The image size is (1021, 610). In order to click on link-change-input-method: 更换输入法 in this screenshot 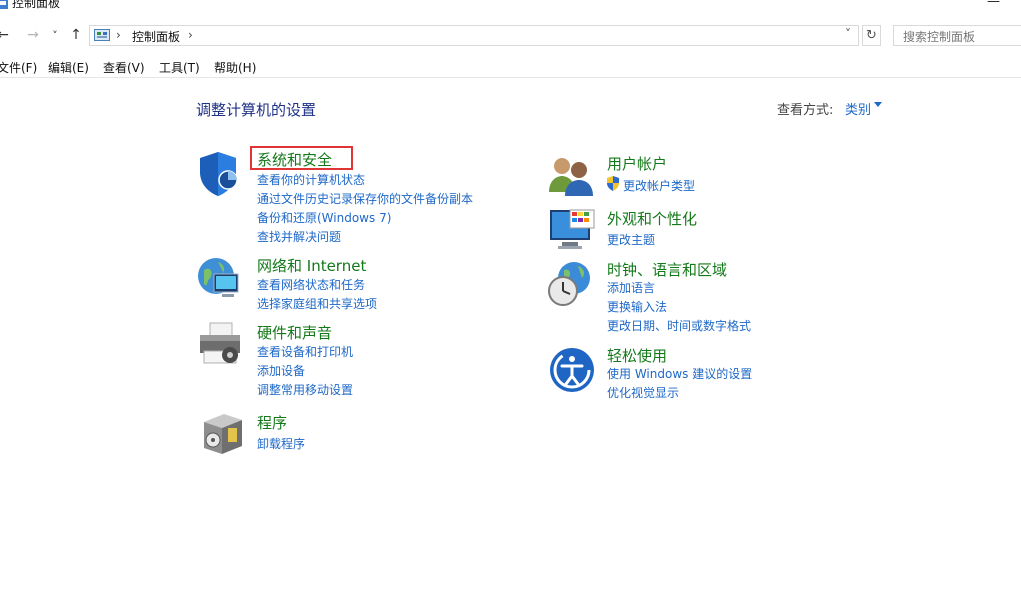, I will do `click(637, 306)`.